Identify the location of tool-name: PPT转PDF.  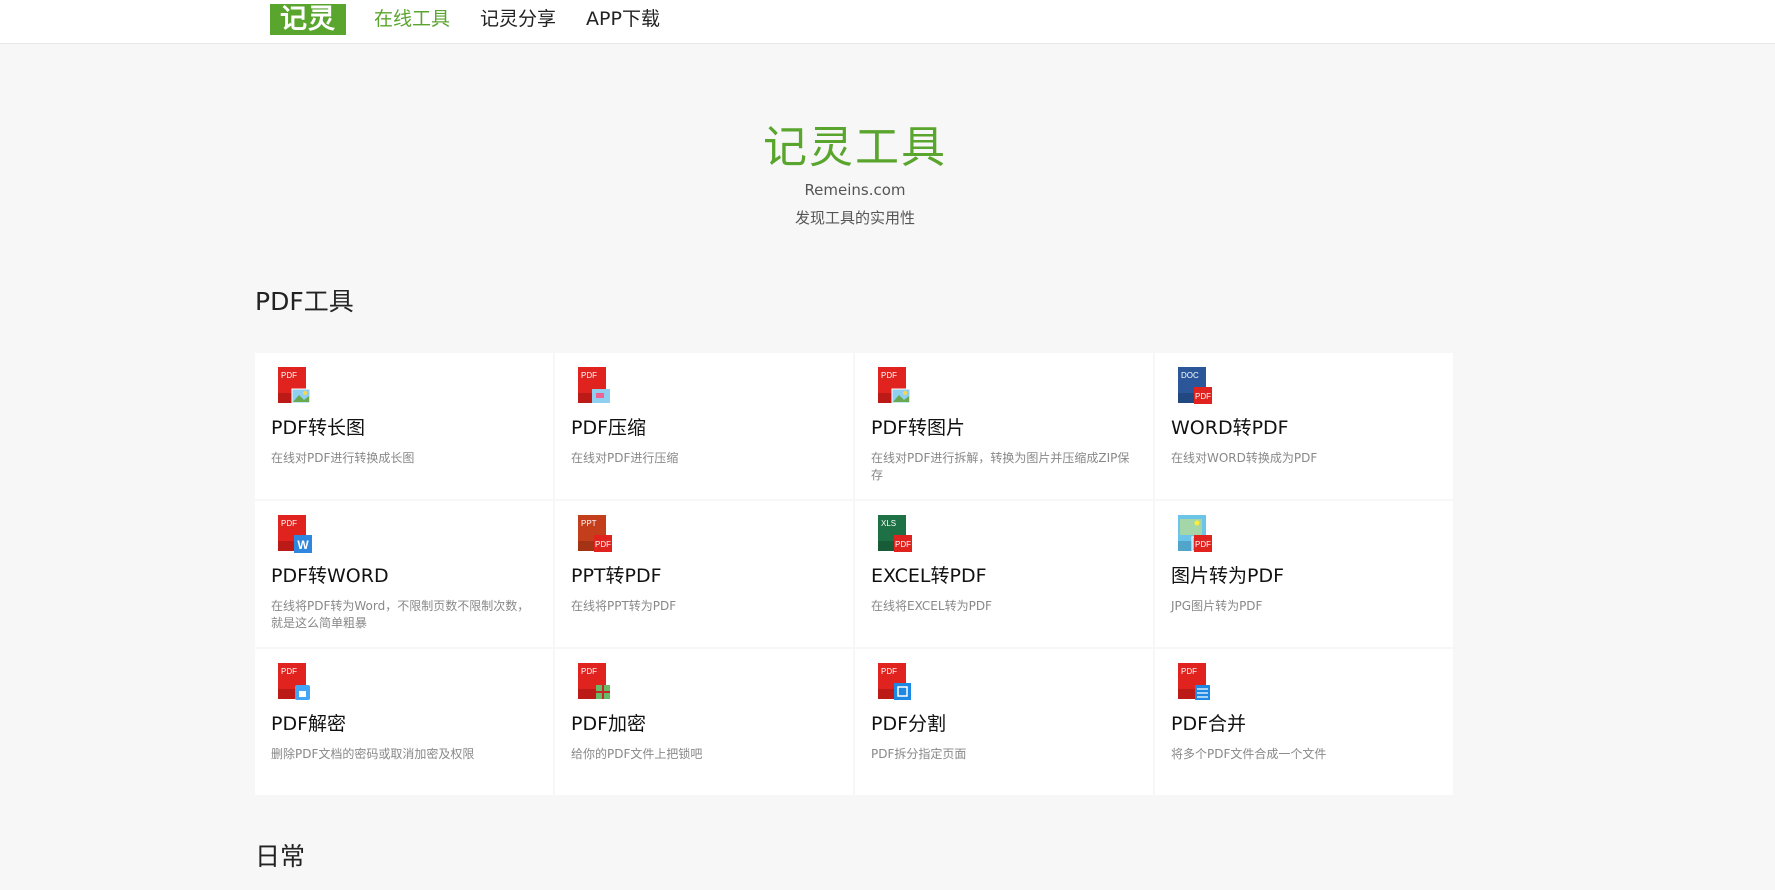
(616, 576).